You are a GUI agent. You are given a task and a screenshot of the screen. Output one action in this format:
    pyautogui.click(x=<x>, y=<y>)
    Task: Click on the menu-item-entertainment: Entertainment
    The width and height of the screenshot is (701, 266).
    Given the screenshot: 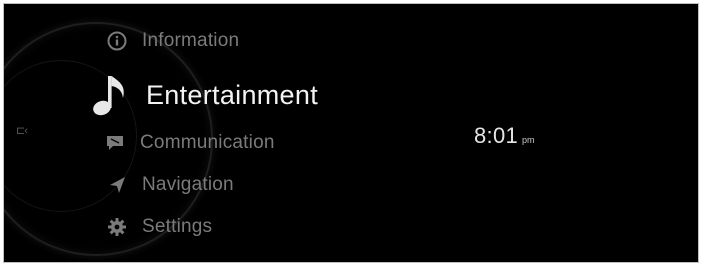 What is the action you would take?
    pyautogui.click(x=204, y=95)
    